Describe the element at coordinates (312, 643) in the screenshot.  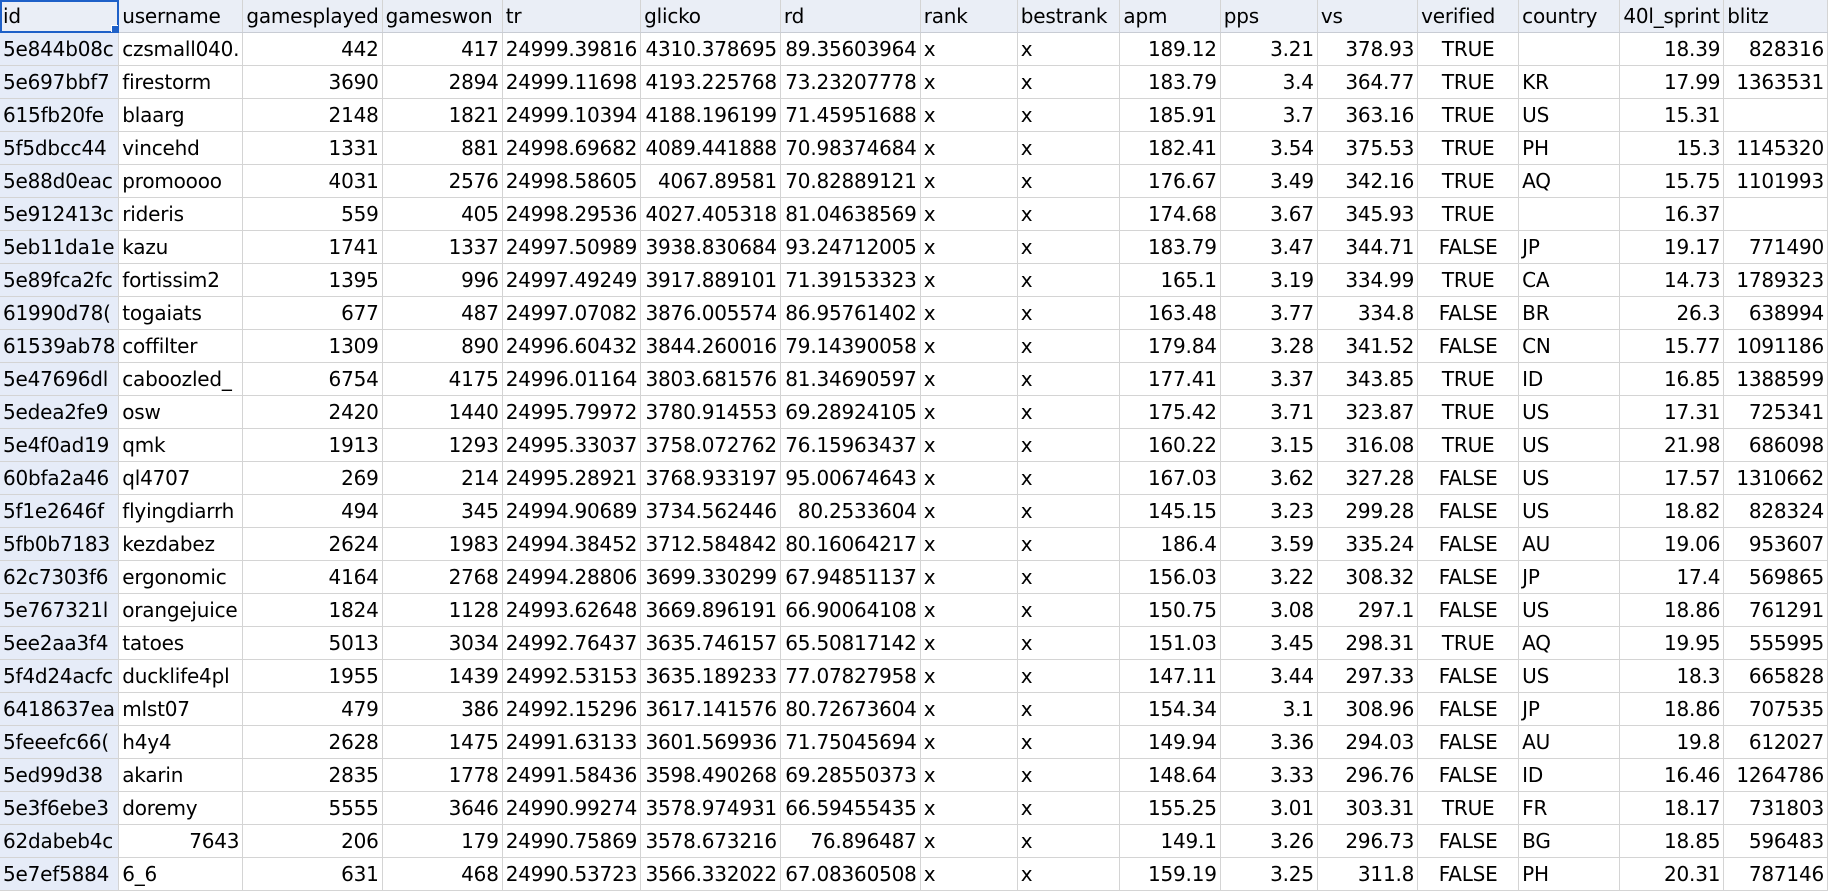
I see `cell-gamesplayed: 5013` at that location.